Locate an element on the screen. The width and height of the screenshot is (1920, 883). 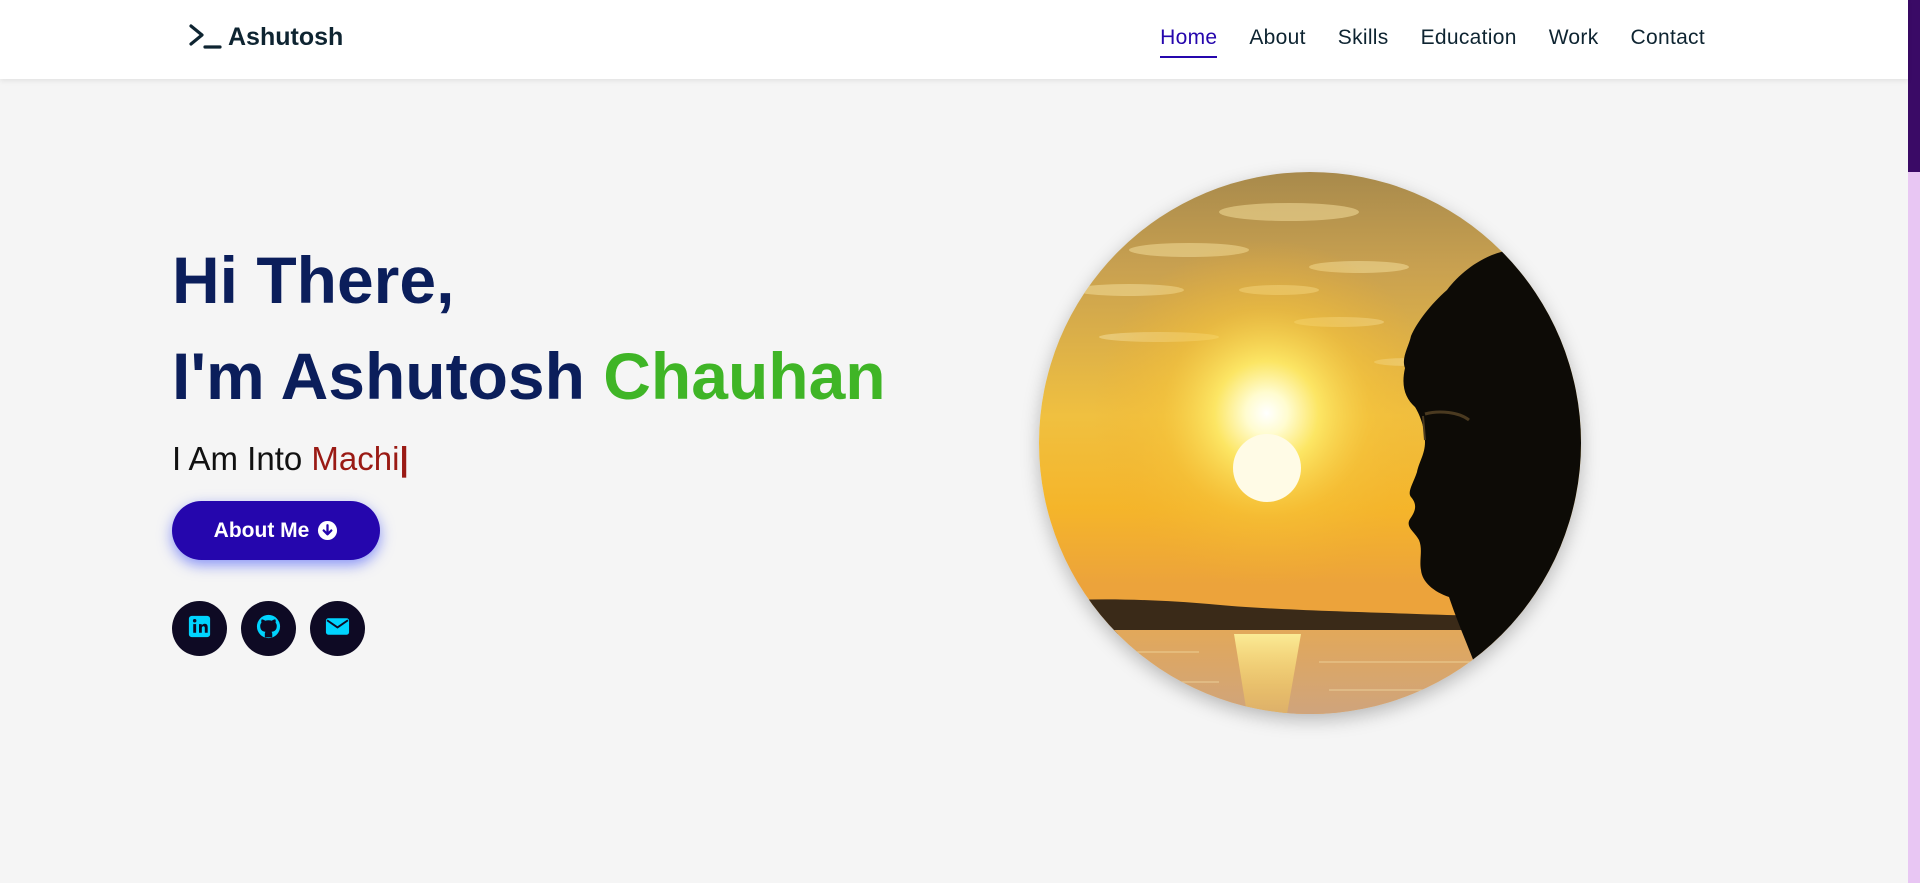
nav-item-skills: Skills is located at coordinates (1363, 40).